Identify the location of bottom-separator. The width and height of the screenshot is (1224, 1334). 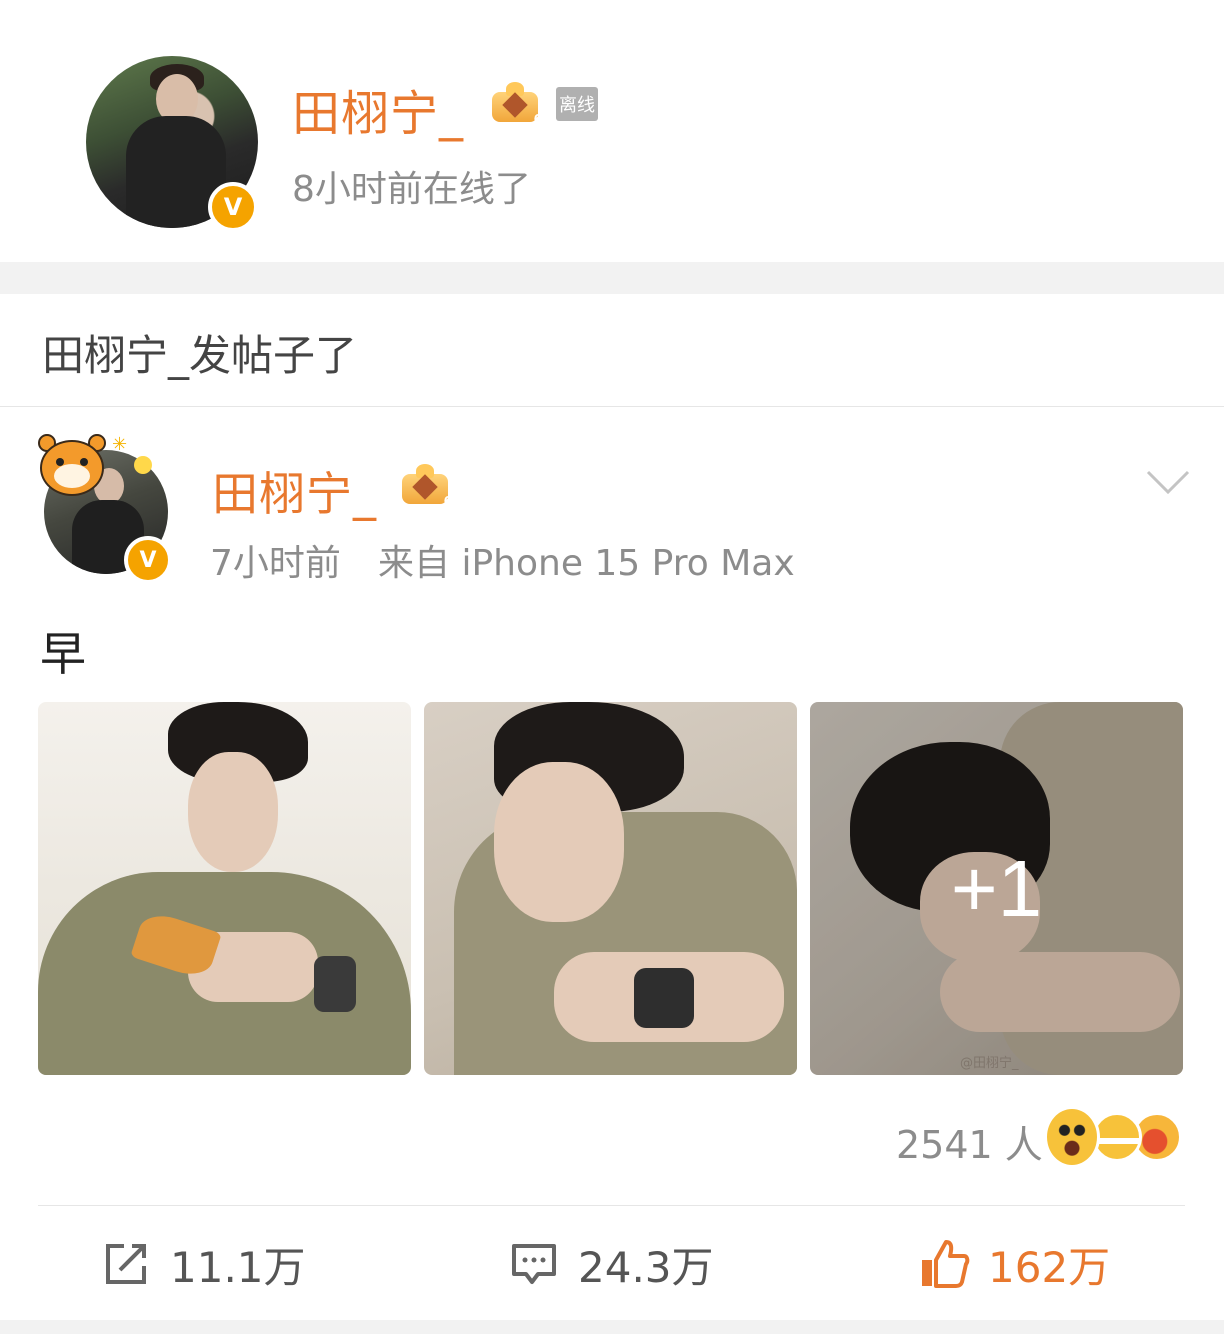
(612, 1327).